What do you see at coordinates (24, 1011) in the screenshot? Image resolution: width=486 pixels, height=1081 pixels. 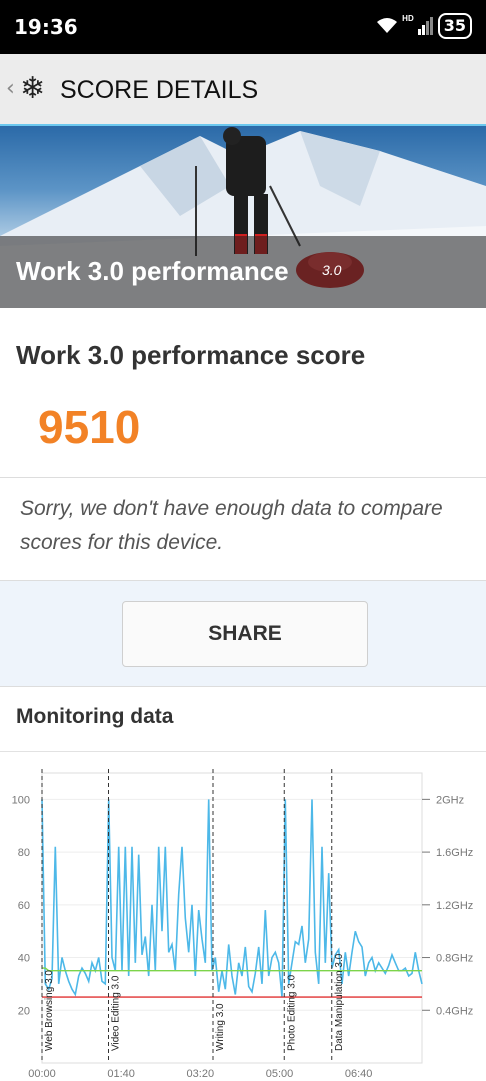 I see `chart-y-tick-label: 20` at bounding box center [24, 1011].